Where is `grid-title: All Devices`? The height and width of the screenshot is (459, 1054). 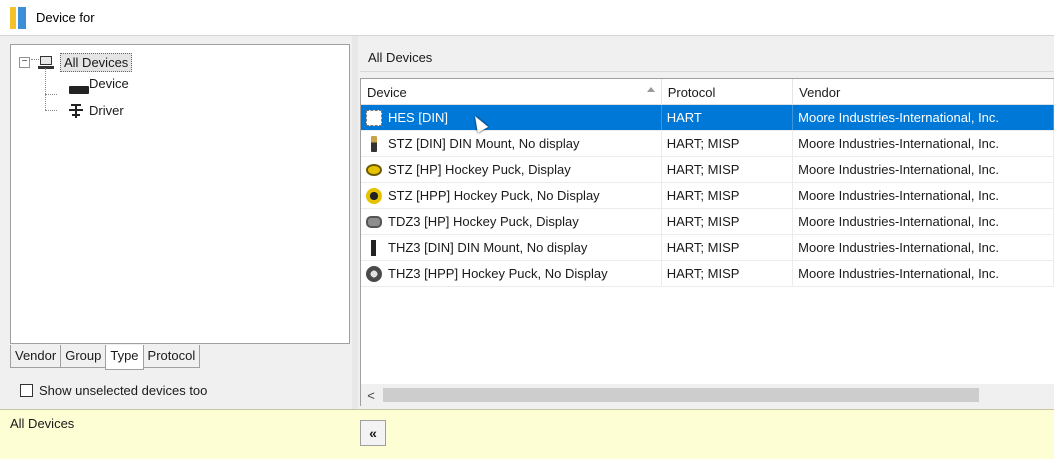 grid-title: All Devices is located at coordinates (707, 58).